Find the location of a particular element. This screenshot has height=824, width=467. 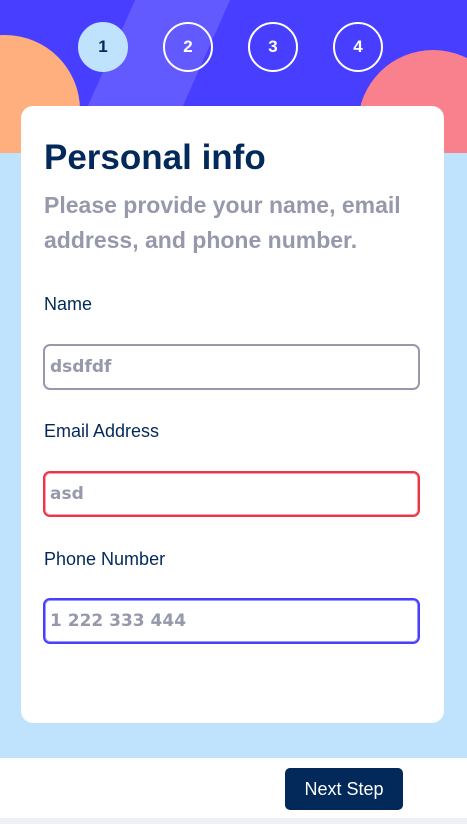

next-step-button: Next Step is located at coordinates (344, 789).